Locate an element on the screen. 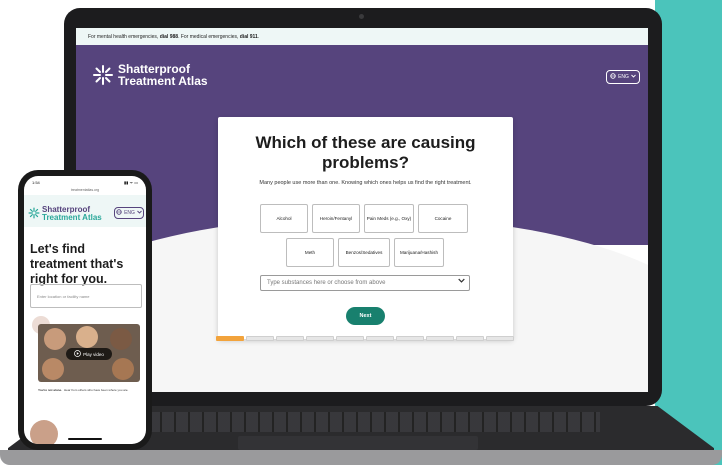 This screenshot has width=722, height=465. phone-location-input: Enter location or facility name is located at coordinates (86, 296).